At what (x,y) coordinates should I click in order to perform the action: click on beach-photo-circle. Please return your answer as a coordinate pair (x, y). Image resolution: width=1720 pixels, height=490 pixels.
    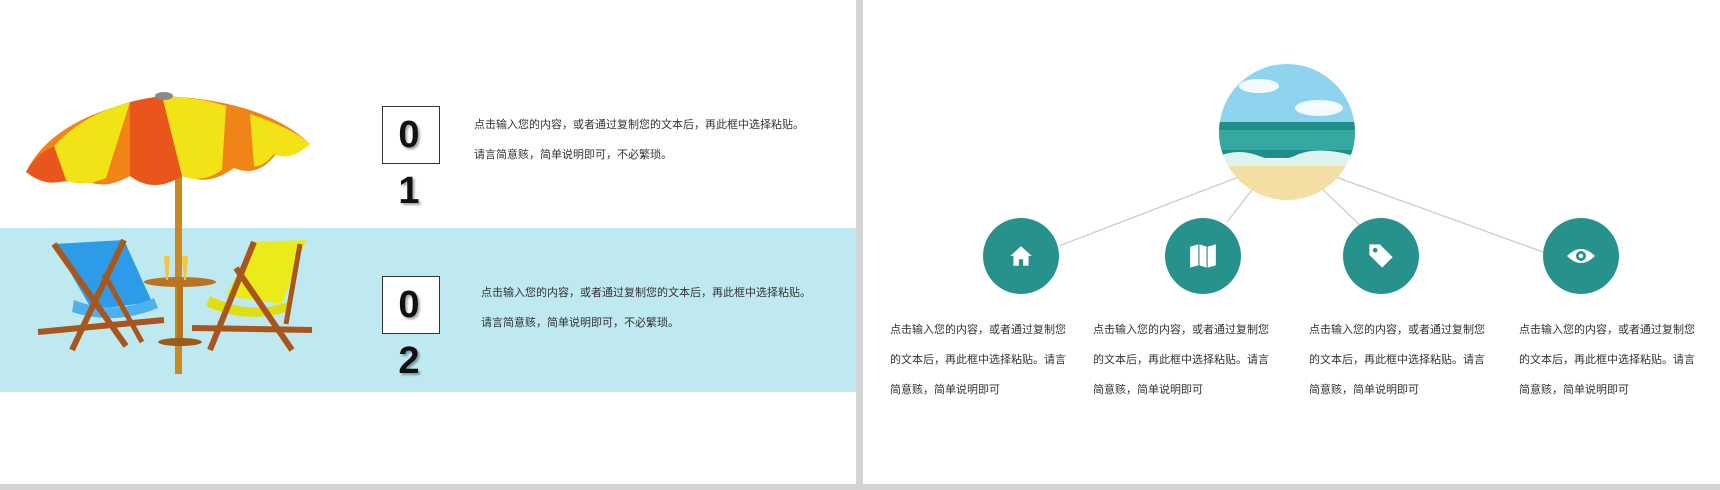
    Looking at the image, I should click on (1287, 132).